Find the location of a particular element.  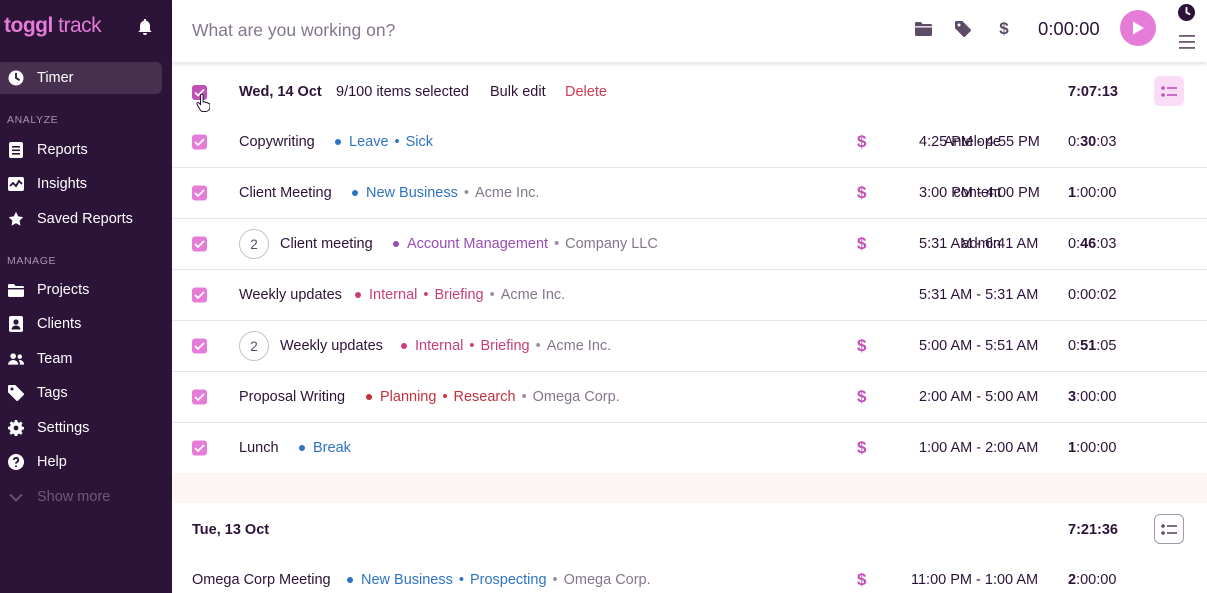

entry-project: Leave • Sick is located at coordinates (384, 142).